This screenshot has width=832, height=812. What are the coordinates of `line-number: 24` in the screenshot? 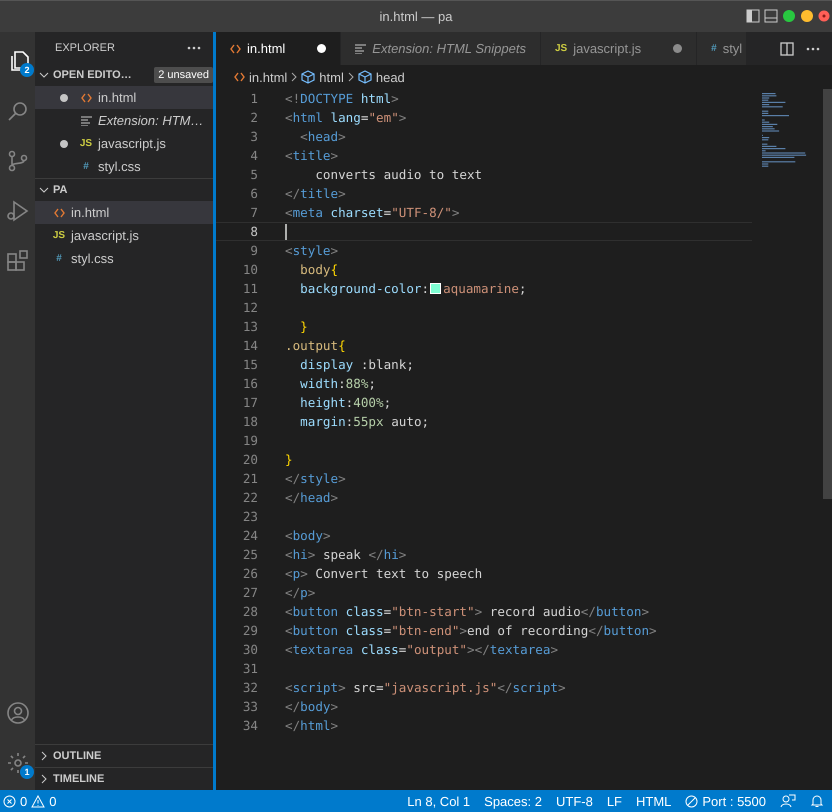 It's located at (250, 535).